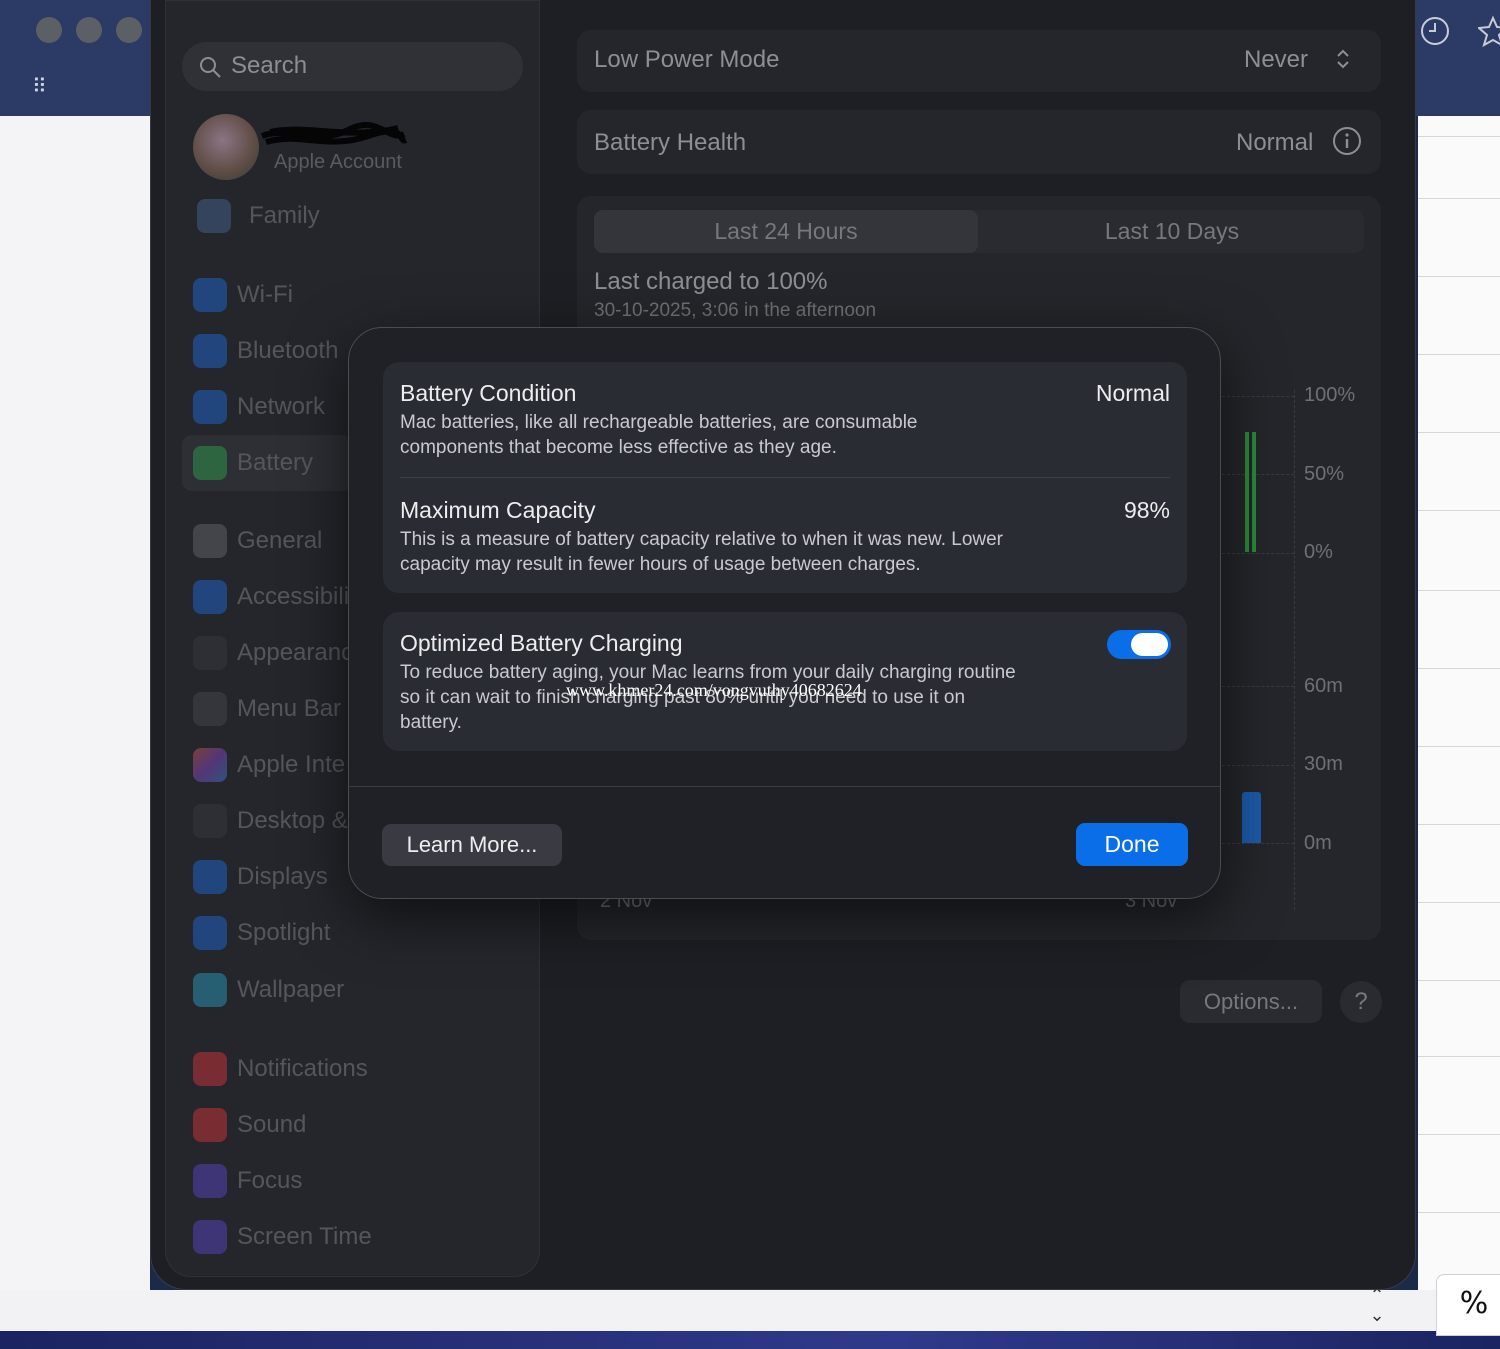  What do you see at coordinates (44, 86) in the screenshot?
I see `app-grid-icon: ⠿` at bounding box center [44, 86].